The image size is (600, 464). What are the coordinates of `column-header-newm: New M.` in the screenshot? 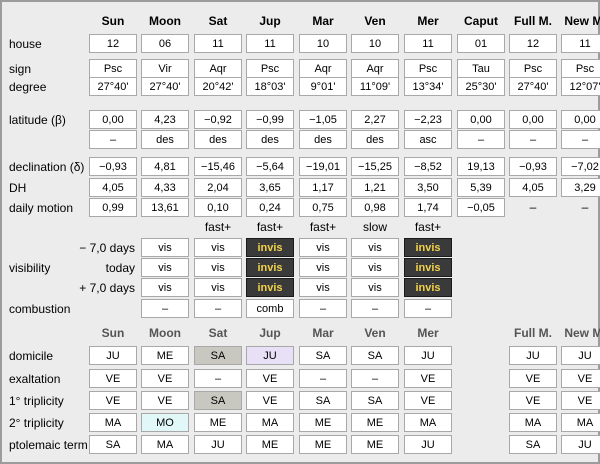 It's located at (582, 21).